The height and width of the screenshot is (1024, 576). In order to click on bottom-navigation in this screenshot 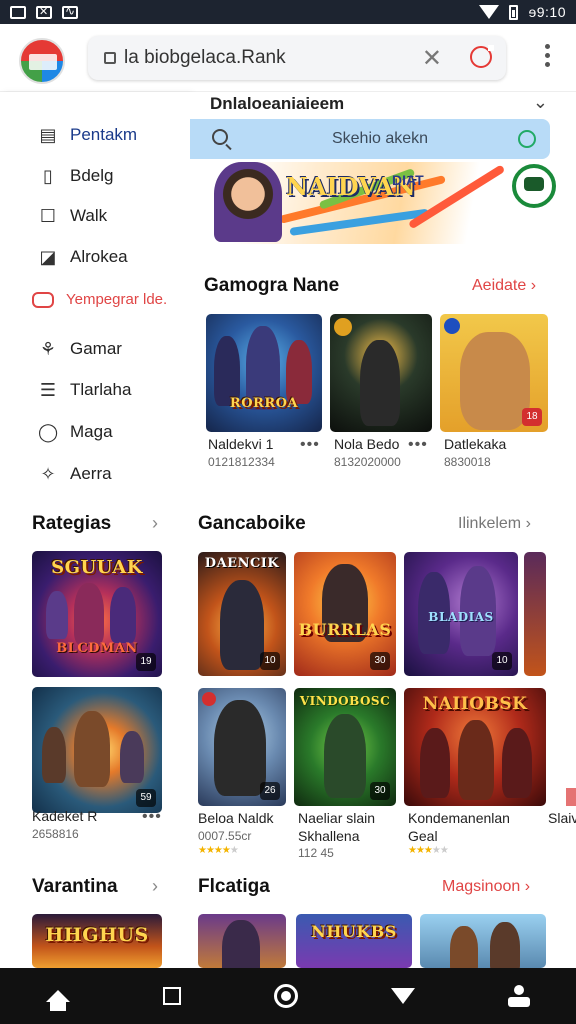, I will do `click(288, 996)`.